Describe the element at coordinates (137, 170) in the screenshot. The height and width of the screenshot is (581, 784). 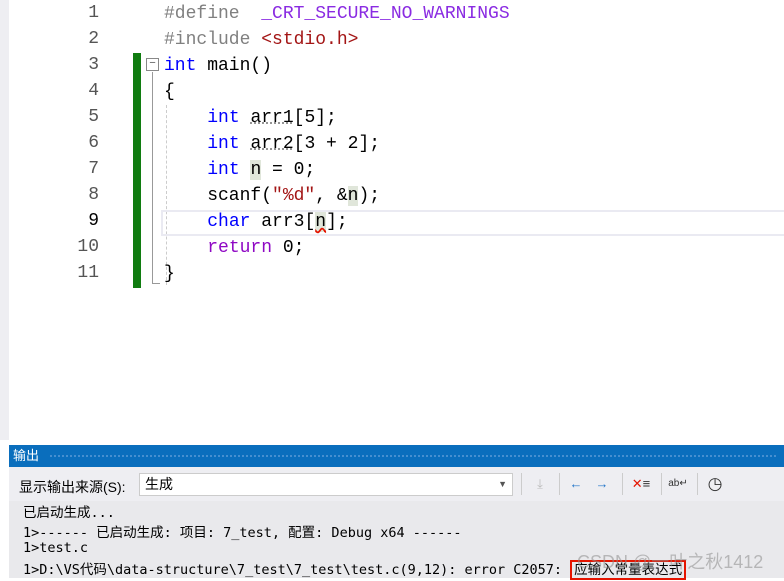
I see `change-bar` at that location.